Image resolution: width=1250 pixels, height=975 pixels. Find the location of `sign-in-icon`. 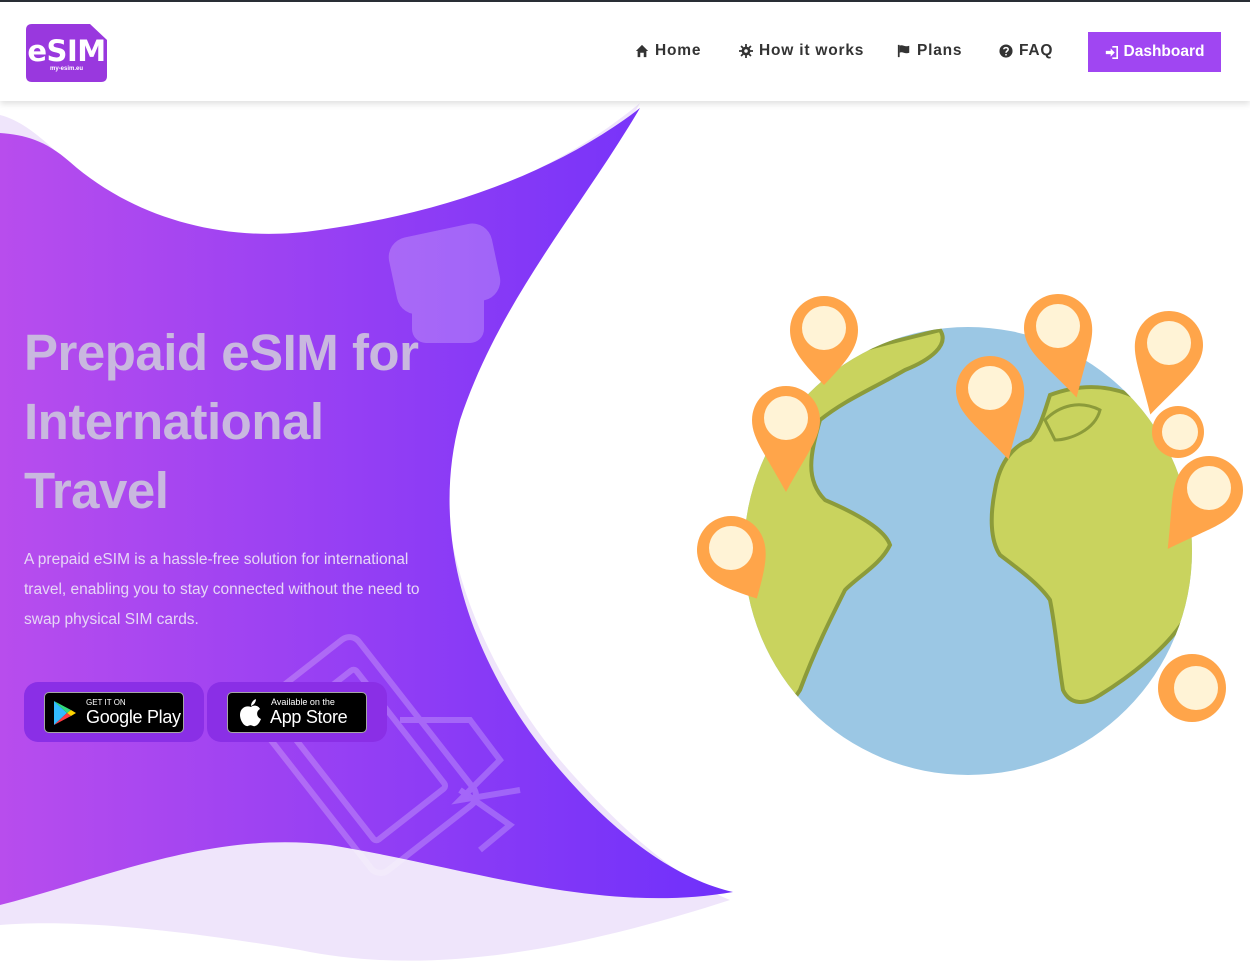

sign-in-icon is located at coordinates (1111, 52).